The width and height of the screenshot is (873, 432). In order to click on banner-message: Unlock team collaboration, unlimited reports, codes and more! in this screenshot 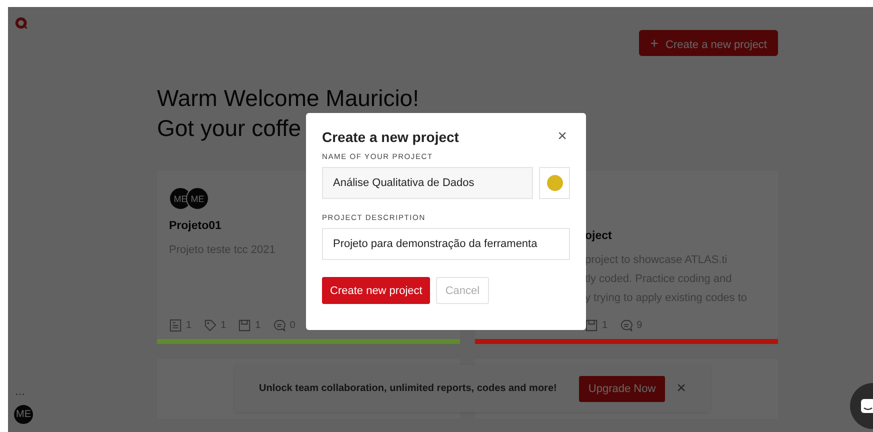, I will do `click(408, 388)`.